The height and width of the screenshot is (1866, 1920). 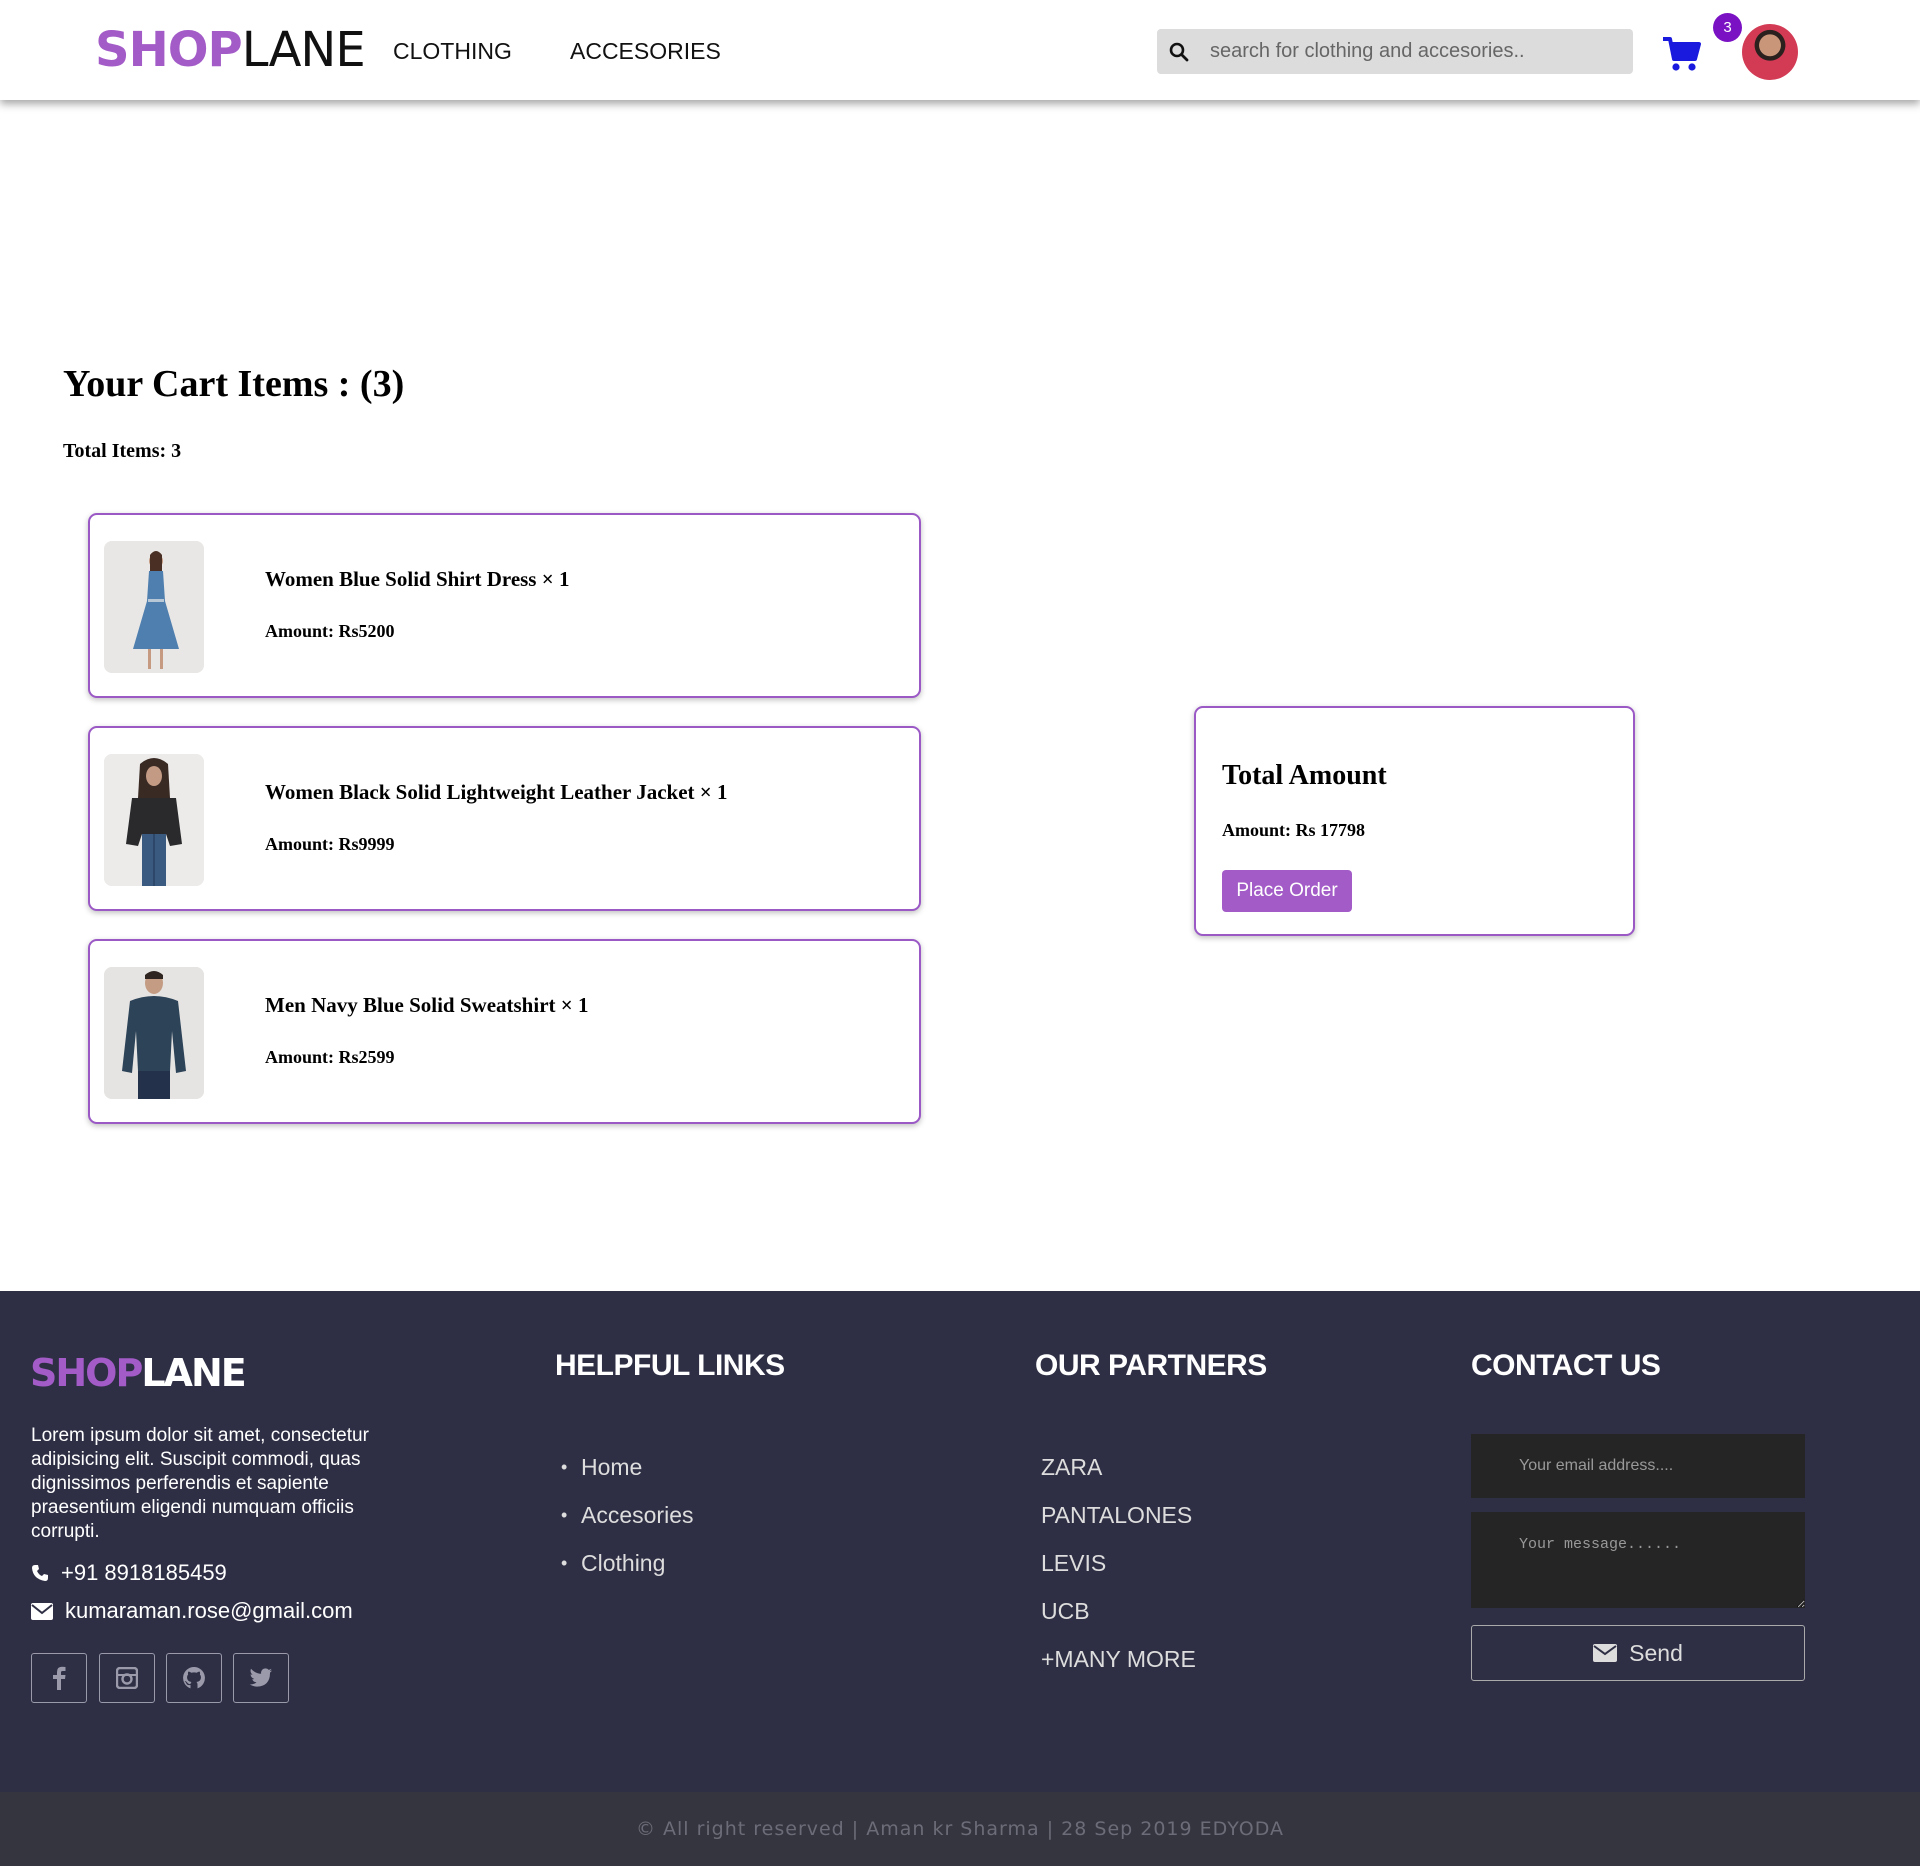 I want to click on summary-title: Total Amount, so click(x=1304, y=775).